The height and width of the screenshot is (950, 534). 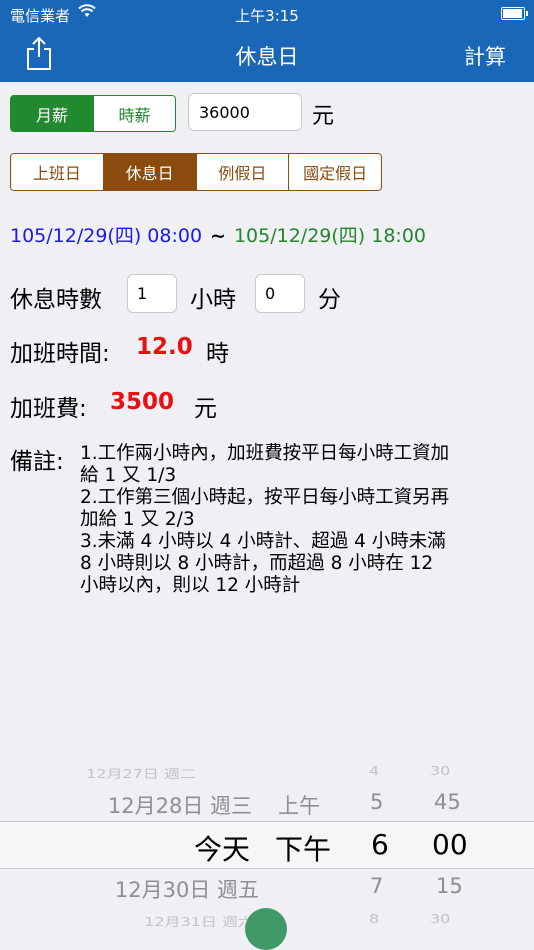 I want to click on picker-minute: 45, so click(x=447, y=802).